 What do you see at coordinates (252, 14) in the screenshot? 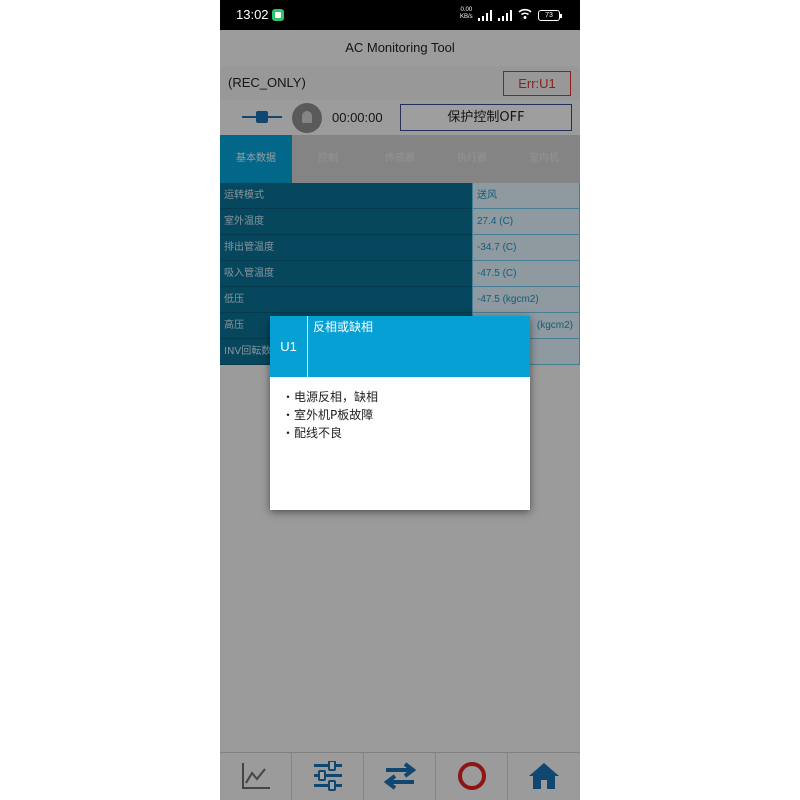
I see `status-time: 13:02` at bounding box center [252, 14].